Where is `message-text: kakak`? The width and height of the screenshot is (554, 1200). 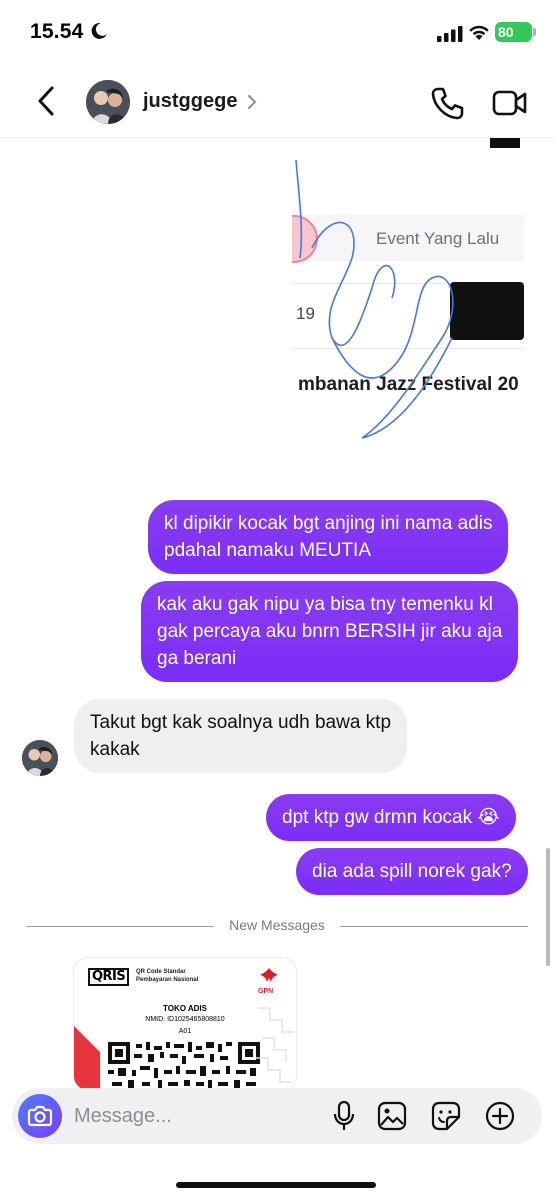 message-text: kakak is located at coordinates (115, 749).